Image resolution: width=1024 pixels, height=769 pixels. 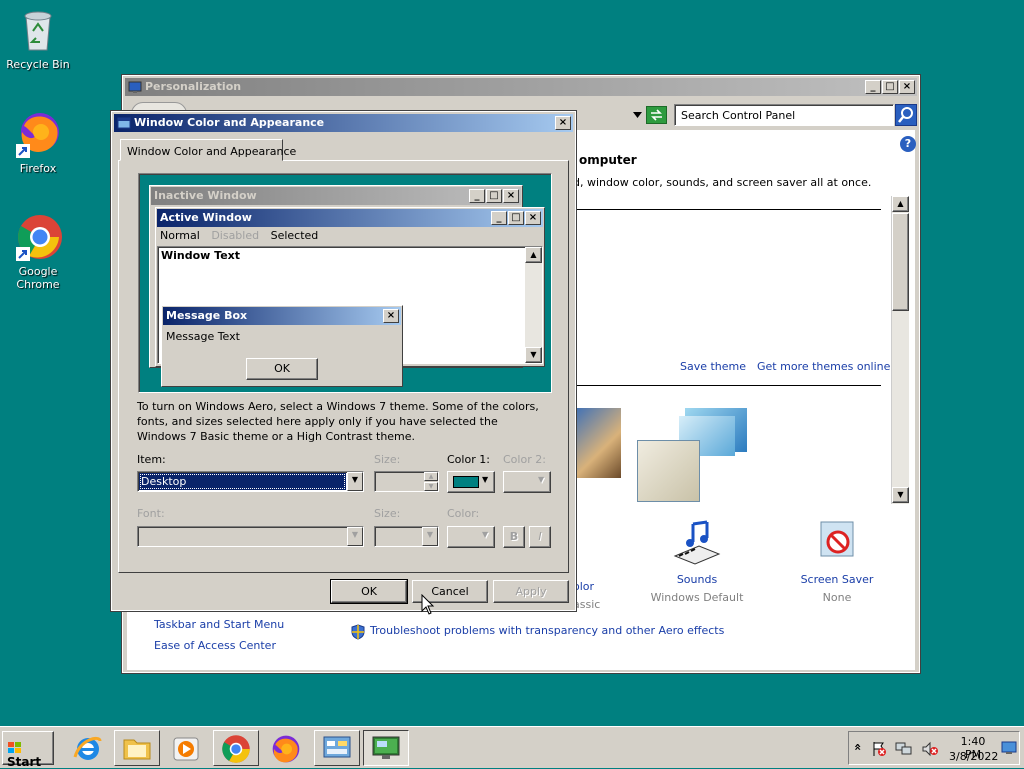 I want to click on dialog-close-button: ×, so click(x=563, y=123).